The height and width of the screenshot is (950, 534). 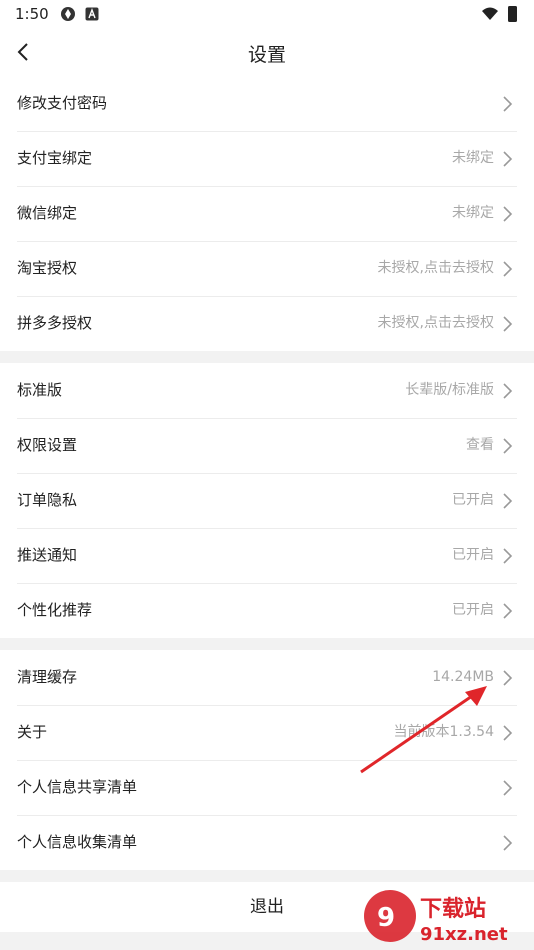 I want to click on settings-row: 拼多多授权 未授权,点击去授权, so click(x=267, y=323).